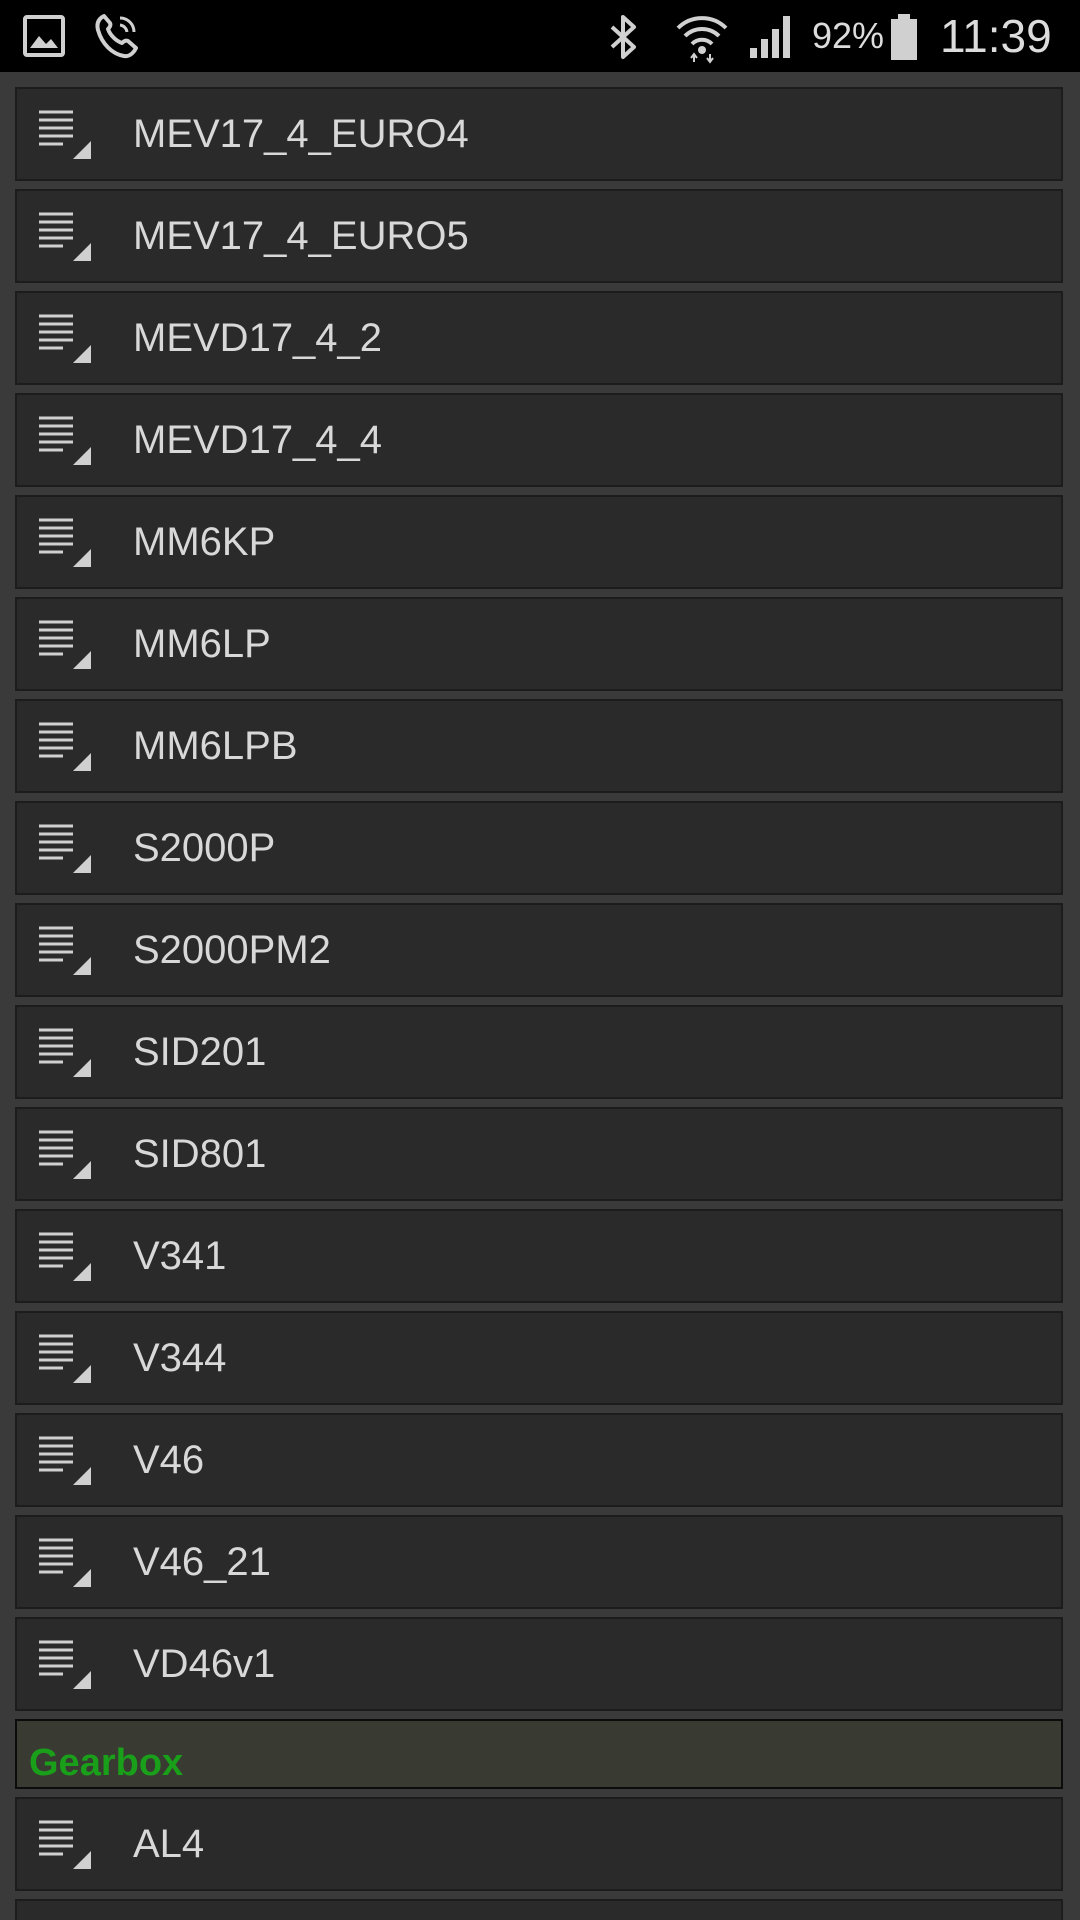  Describe the element at coordinates (904, 37) in the screenshot. I see `battery-icon` at that location.